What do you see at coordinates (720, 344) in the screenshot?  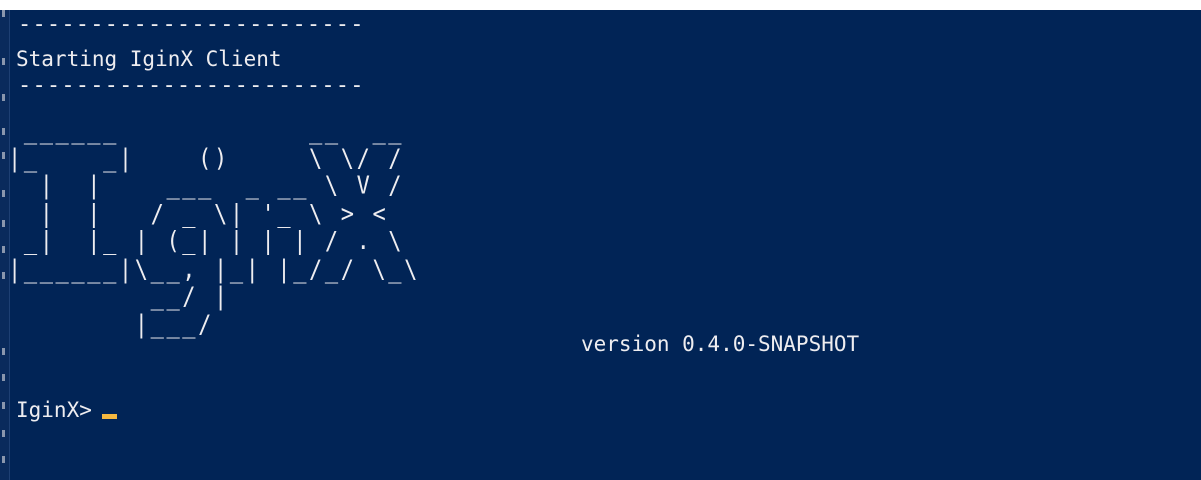 I see `version-text: version 0.4.0-SNAPSHOT` at bounding box center [720, 344].